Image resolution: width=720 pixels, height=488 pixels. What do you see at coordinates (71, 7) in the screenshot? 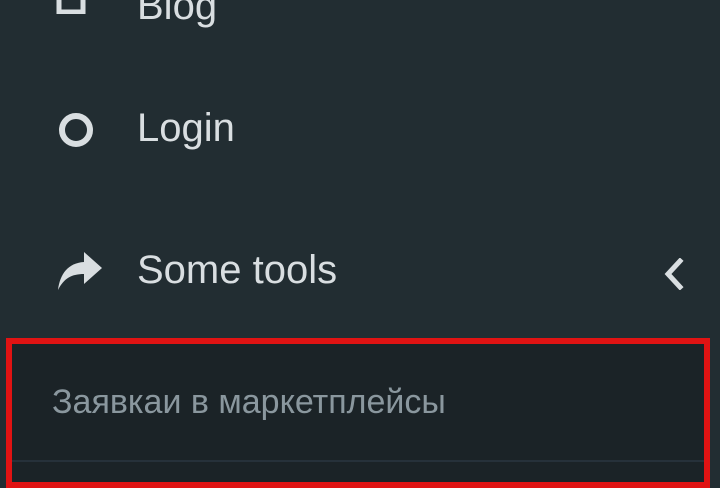
I see `document-icon` at bounding box center [71, 7].